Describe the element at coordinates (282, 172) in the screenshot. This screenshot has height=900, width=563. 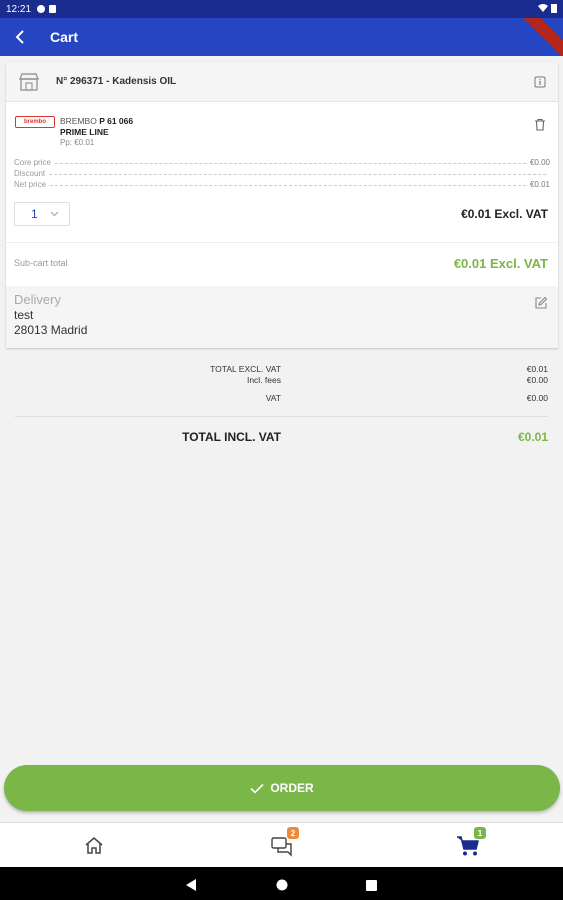
I see `price-row-discount: Discount` at that location.